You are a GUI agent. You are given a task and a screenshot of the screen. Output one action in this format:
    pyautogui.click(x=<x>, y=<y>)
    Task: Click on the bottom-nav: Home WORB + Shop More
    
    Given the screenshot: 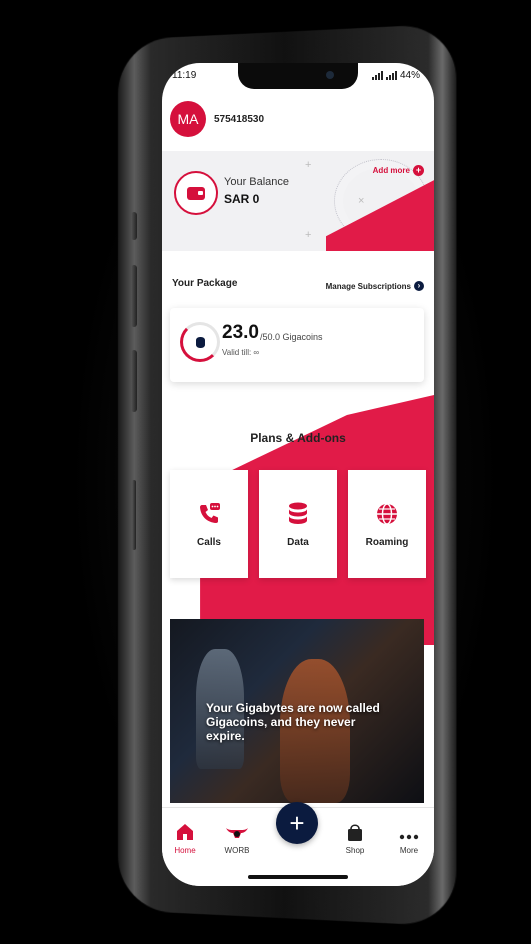 What is the action you would take?
    pyautogui.click(x=298, y=844)
    